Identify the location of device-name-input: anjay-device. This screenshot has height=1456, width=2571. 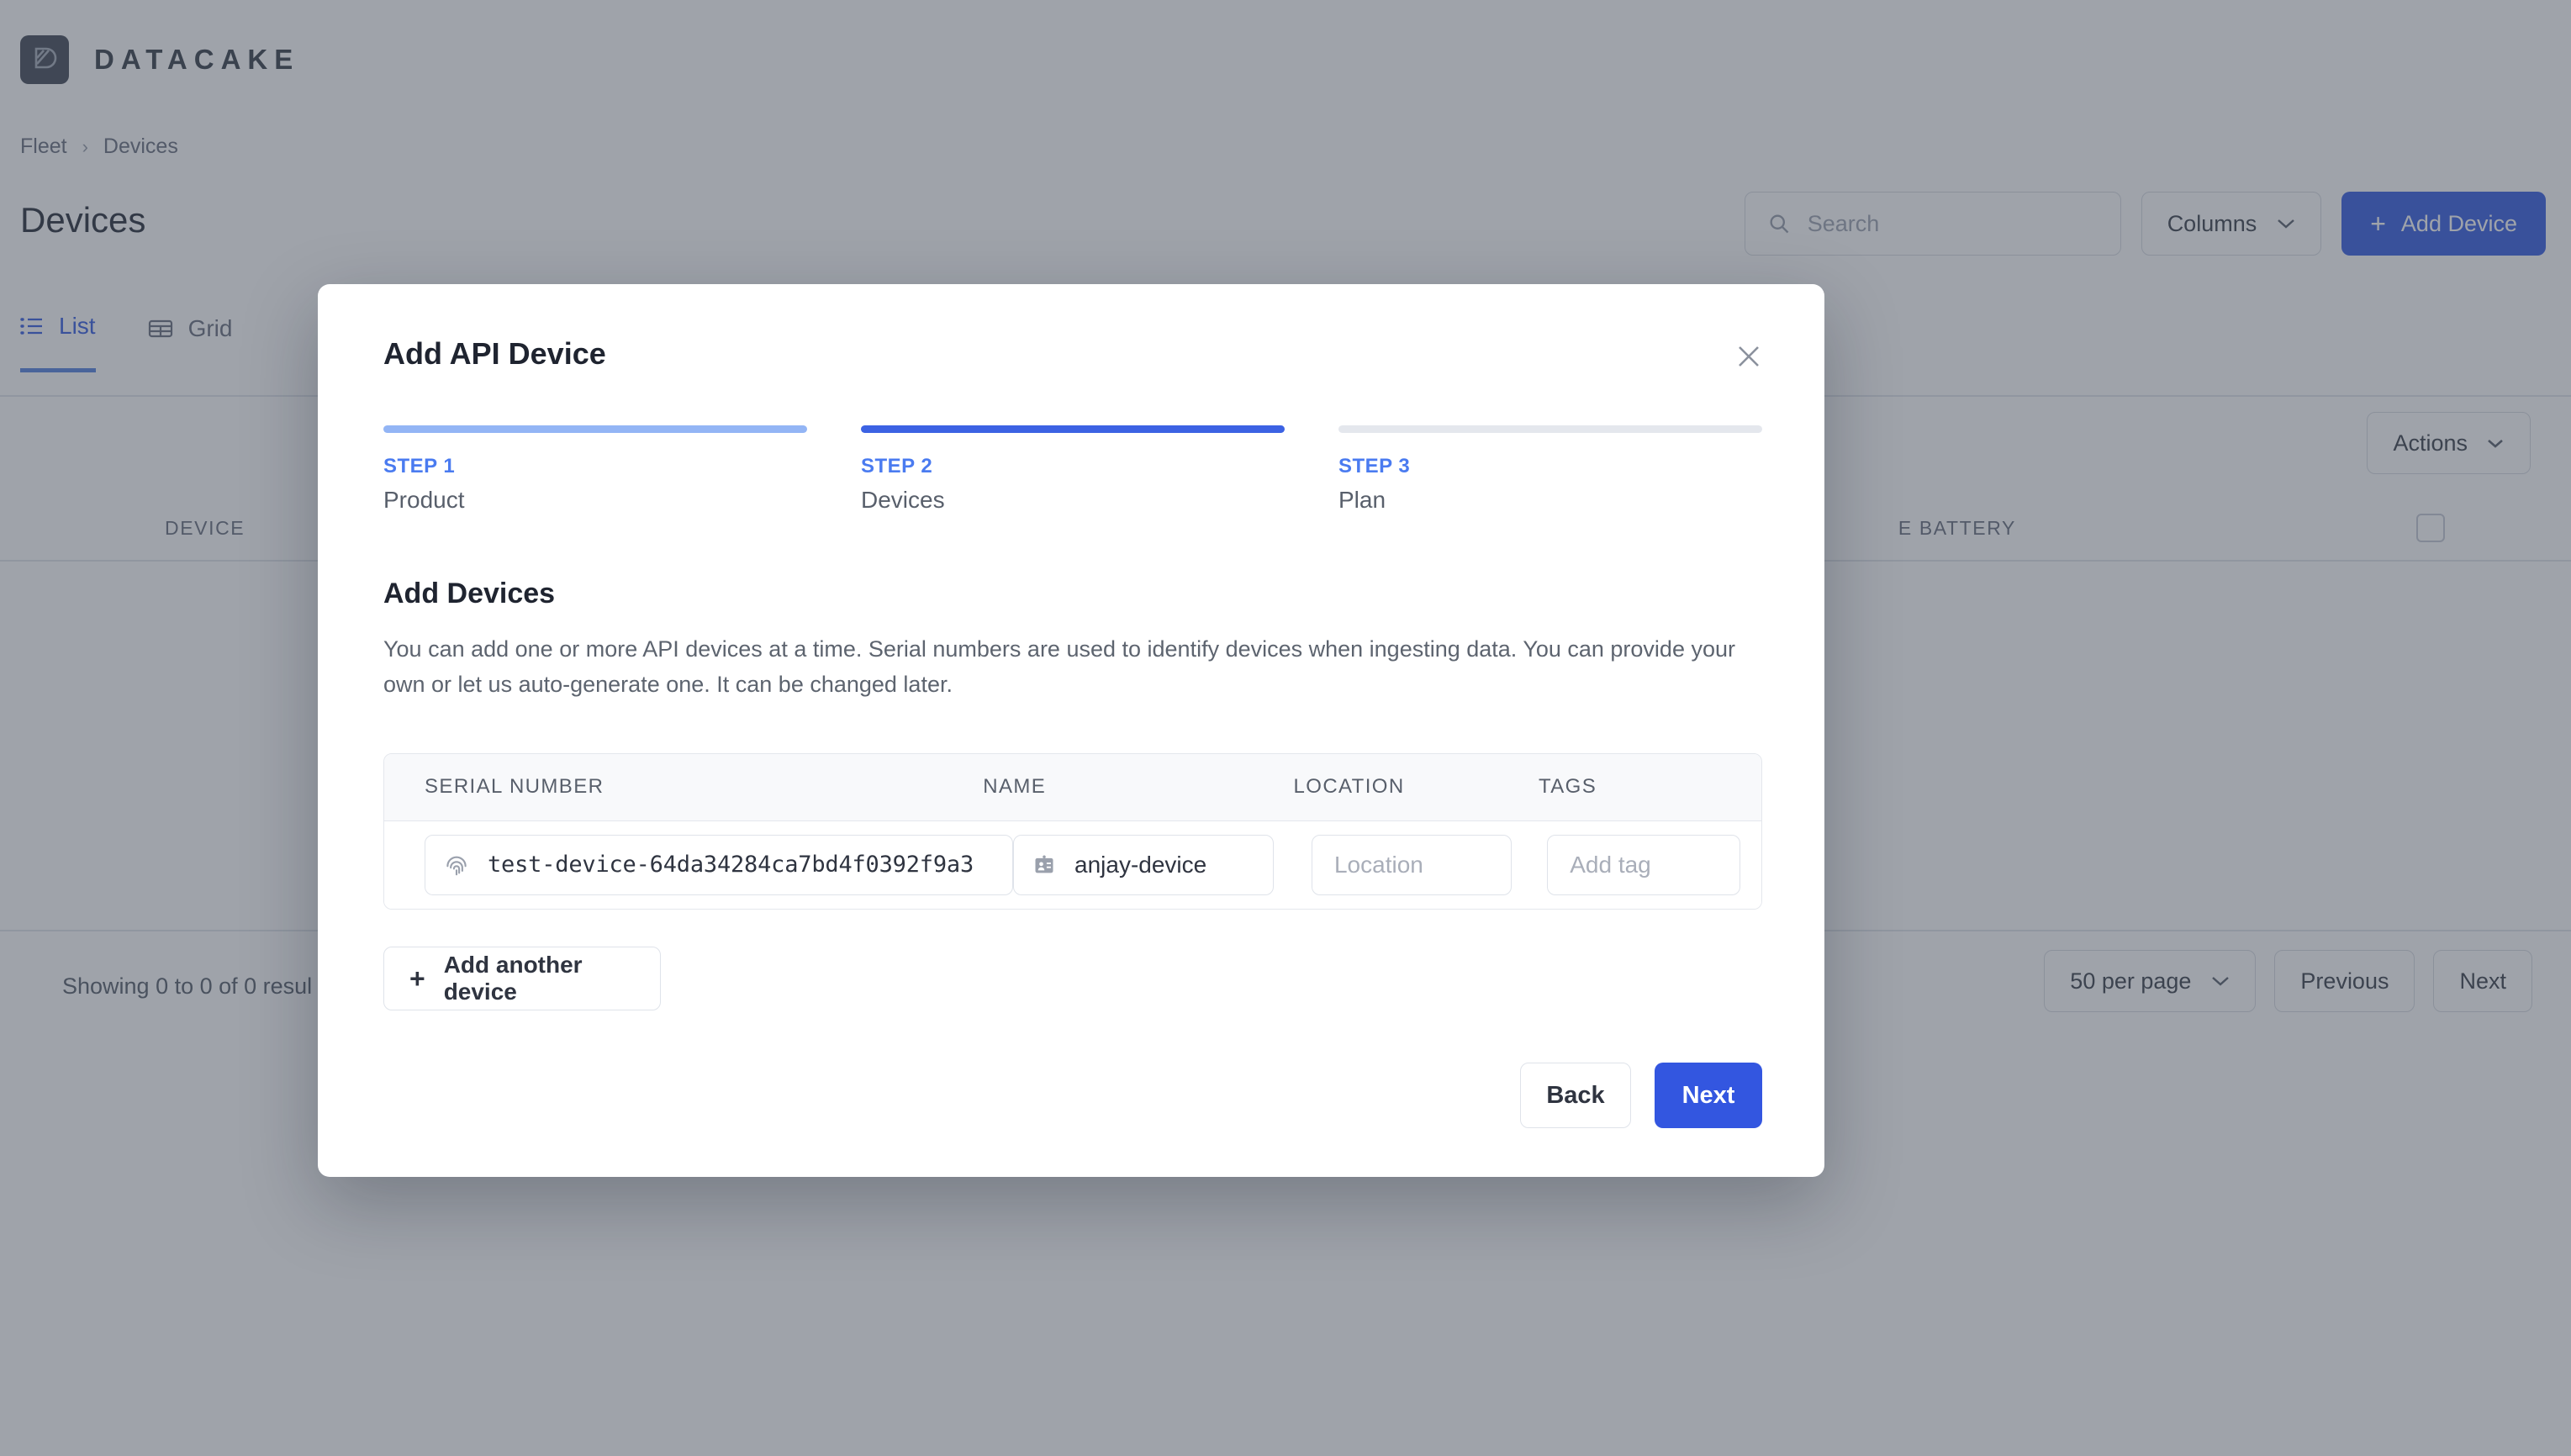
(1143, 864).